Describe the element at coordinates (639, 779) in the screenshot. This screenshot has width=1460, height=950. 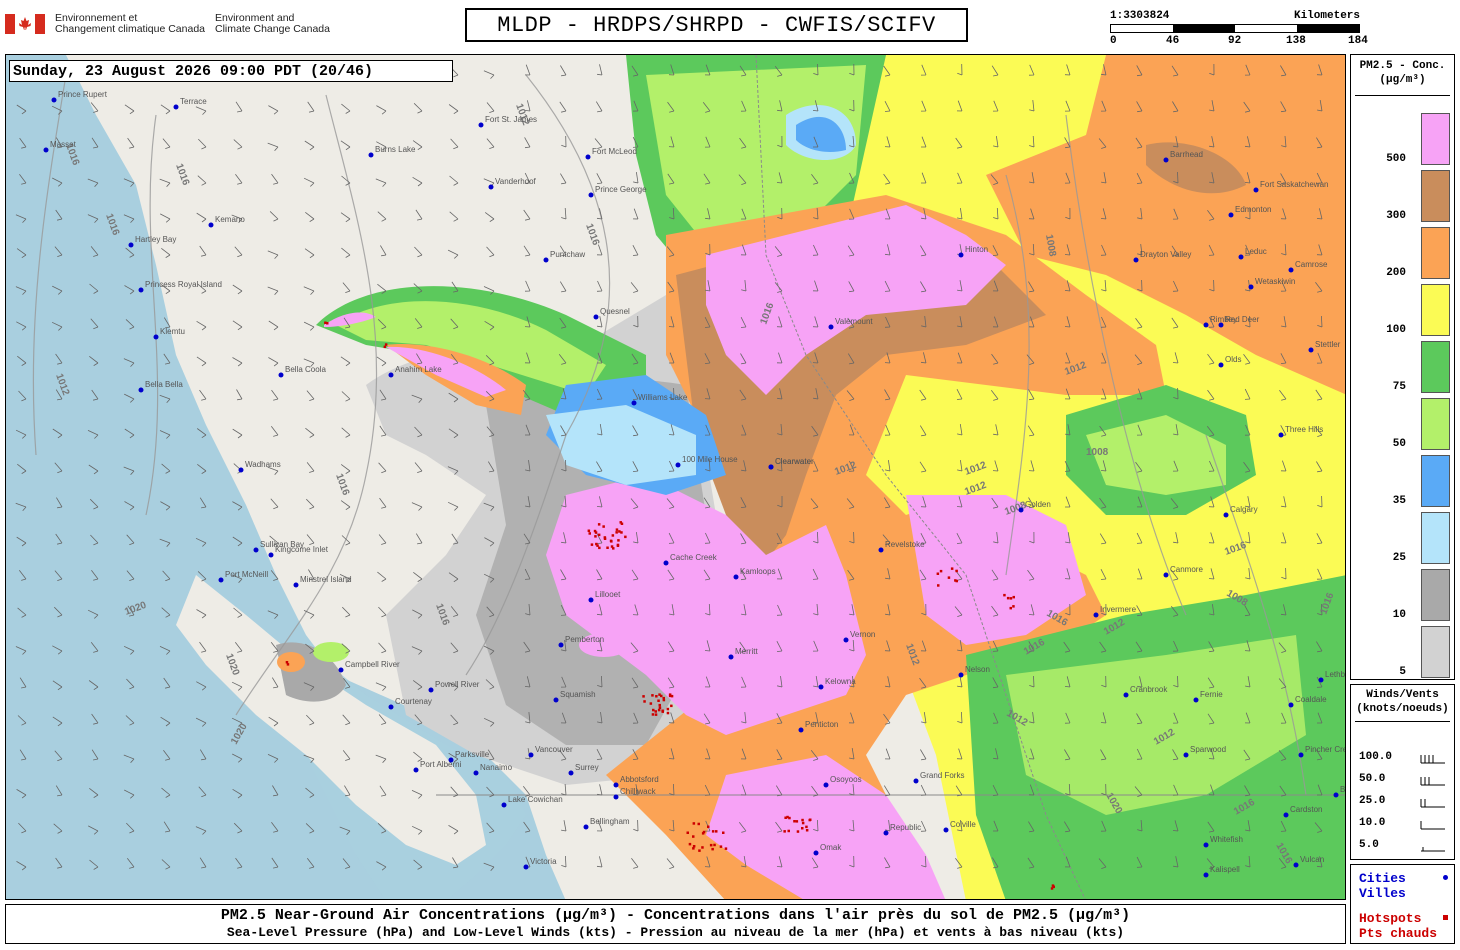
I see `city-label: Abbotsford` at that location.